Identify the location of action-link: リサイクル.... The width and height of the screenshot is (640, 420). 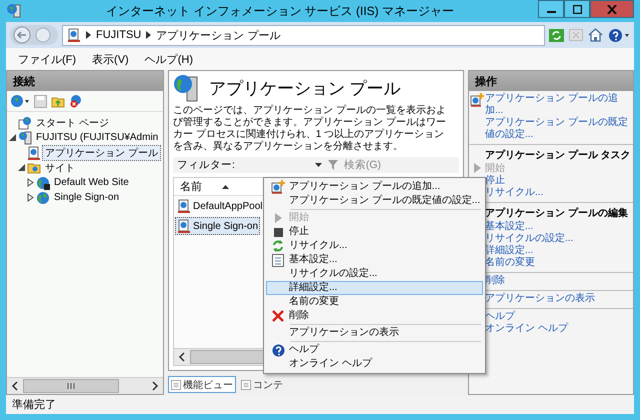
(514, 193).